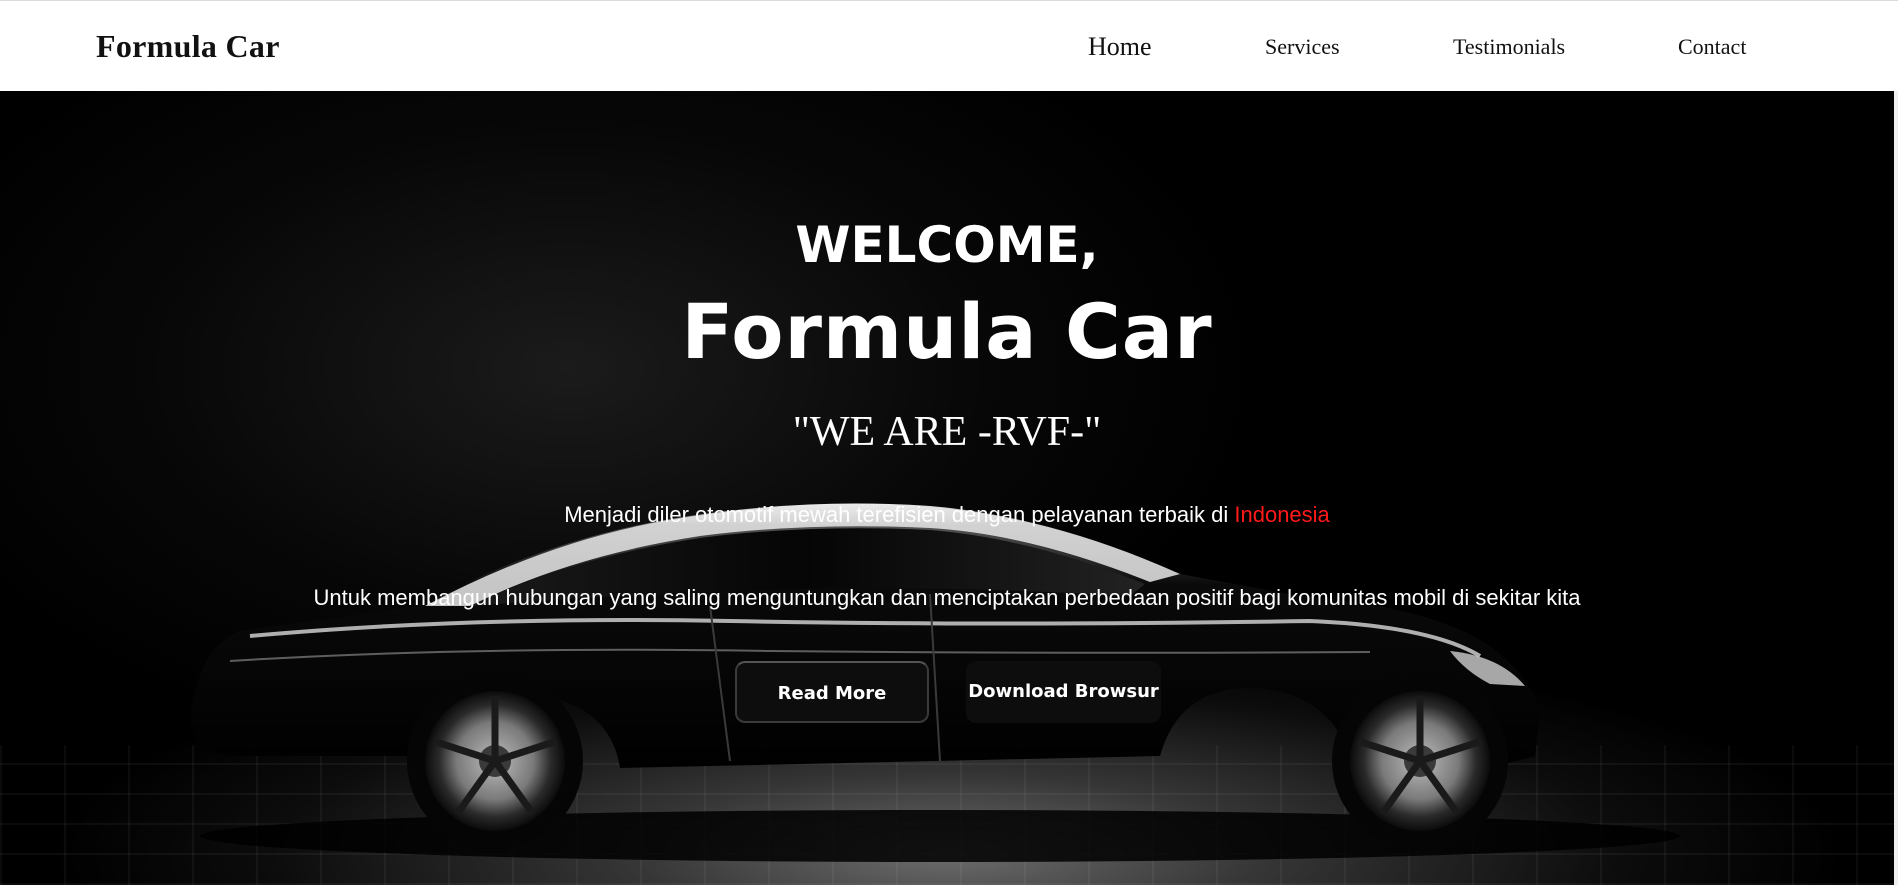 The image size is (1898, 885). I want to click on brand-logo: Formula Car, so click(188, 46).